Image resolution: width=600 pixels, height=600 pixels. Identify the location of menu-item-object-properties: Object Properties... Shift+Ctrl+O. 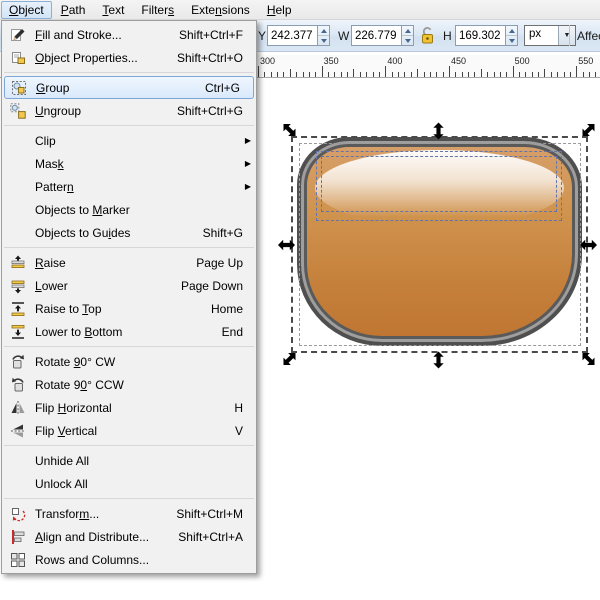
(129, 57).